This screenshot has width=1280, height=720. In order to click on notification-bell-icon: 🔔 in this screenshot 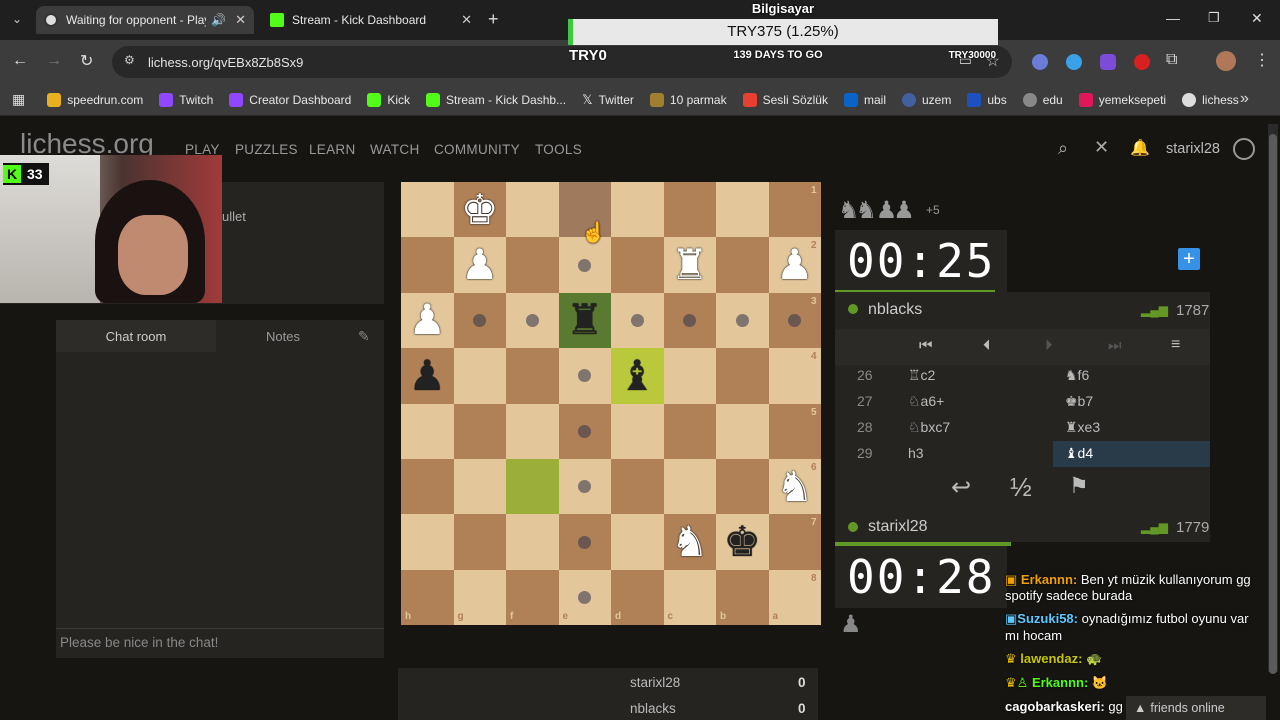, I will do `click(1140, 148)`.